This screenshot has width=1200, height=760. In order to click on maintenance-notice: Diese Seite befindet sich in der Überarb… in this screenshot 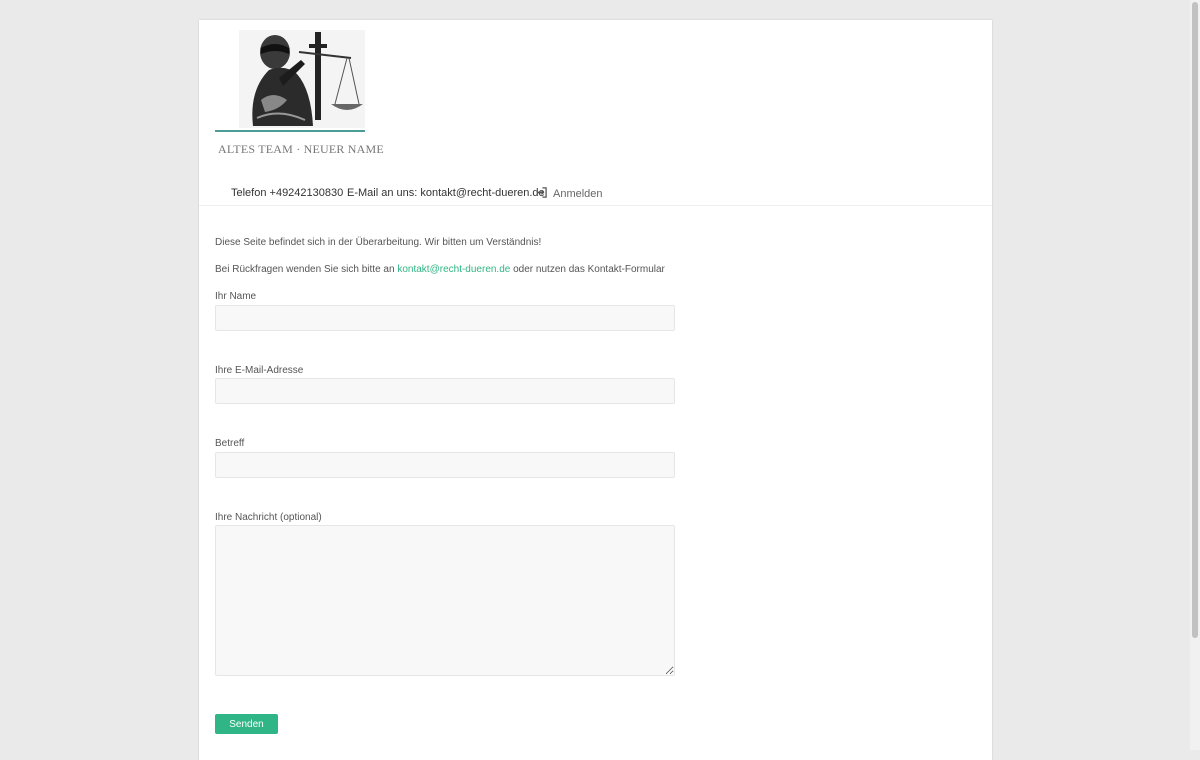, I will do `click(378, 242)`.